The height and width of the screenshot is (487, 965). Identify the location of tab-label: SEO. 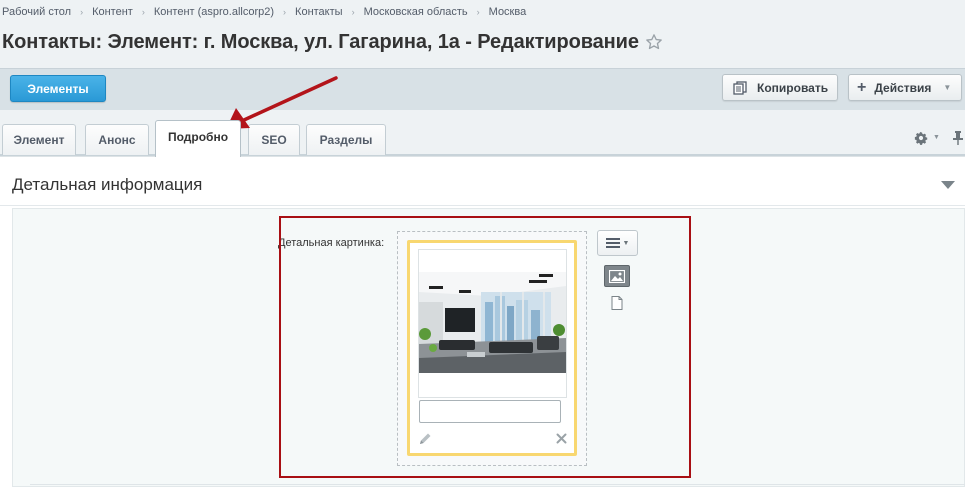
(274, 140).